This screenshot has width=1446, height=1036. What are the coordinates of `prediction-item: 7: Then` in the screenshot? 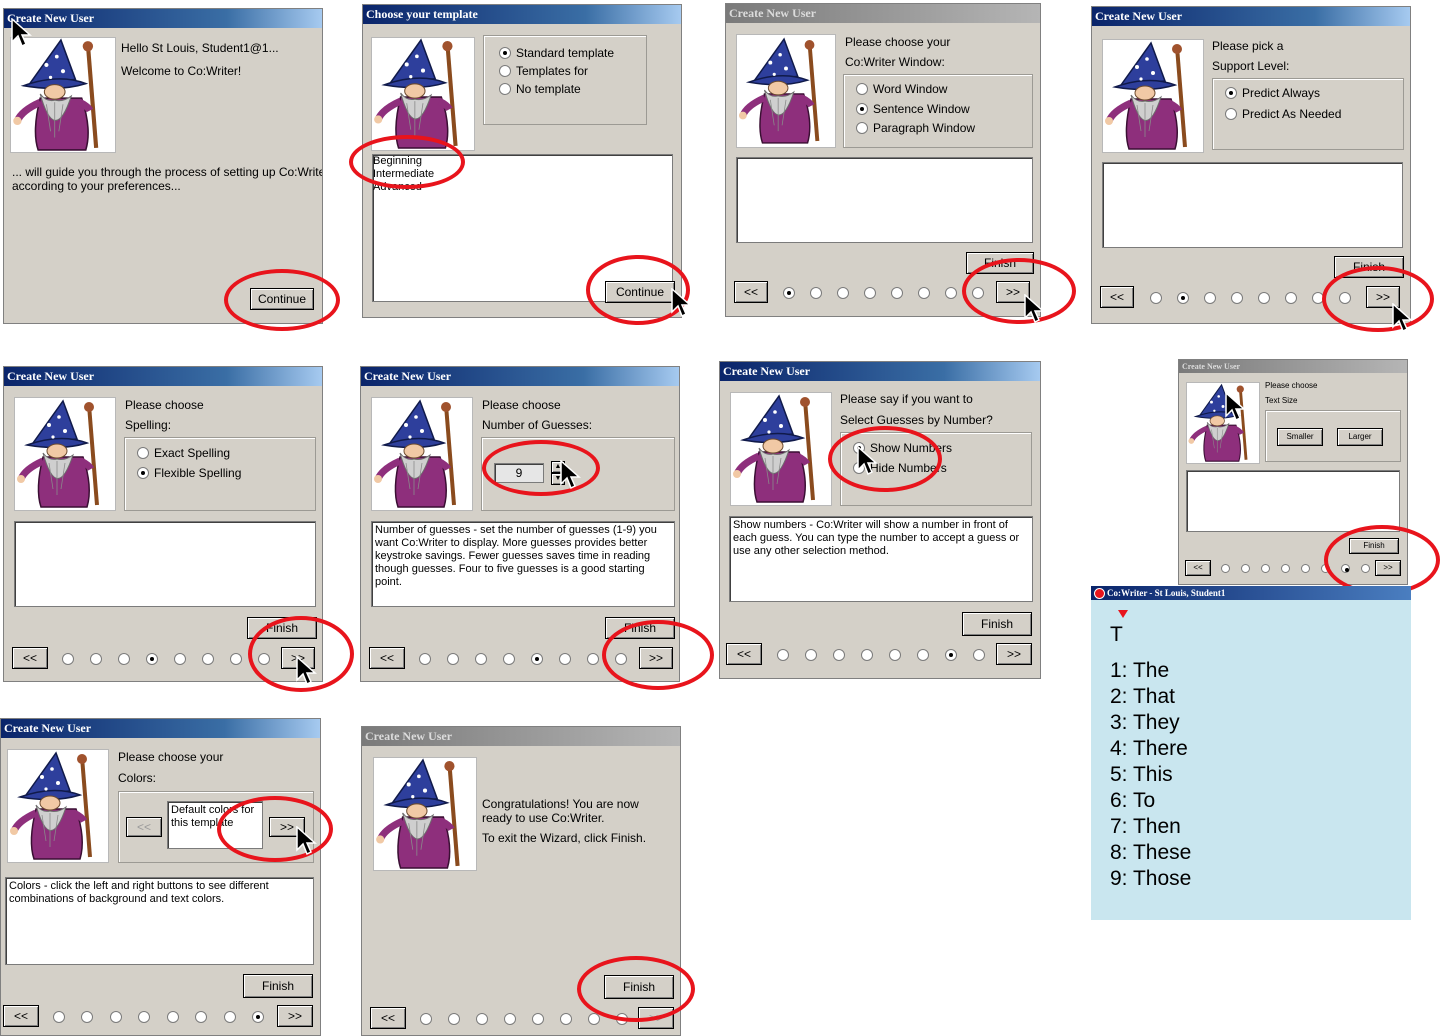 It's located at (1145, 827).